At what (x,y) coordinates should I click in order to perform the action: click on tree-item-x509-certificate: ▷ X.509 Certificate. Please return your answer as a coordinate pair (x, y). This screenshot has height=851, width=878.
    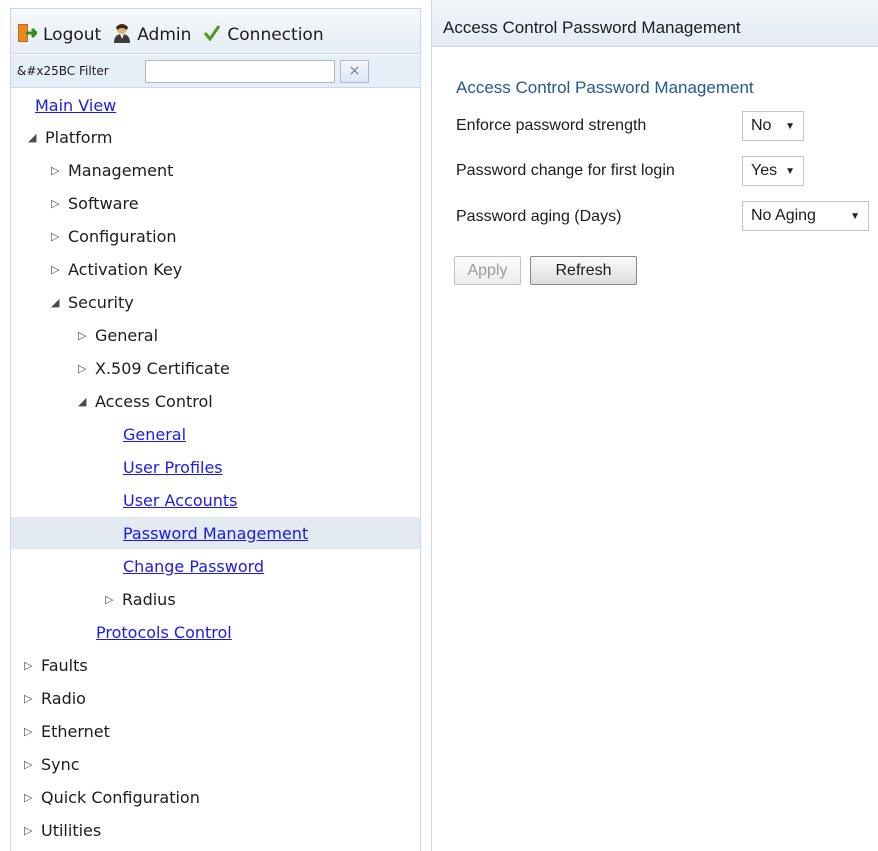
    Looking at the image, I should click on (215, 368).